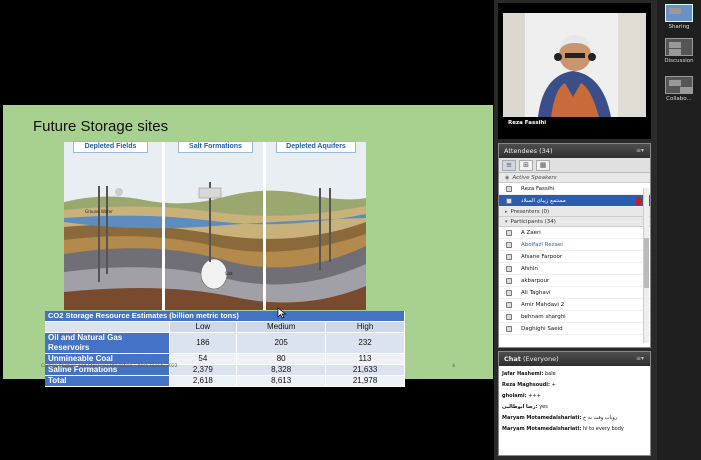  I want to click on participants-section: ▾ Participants (34), so click(574, 222).